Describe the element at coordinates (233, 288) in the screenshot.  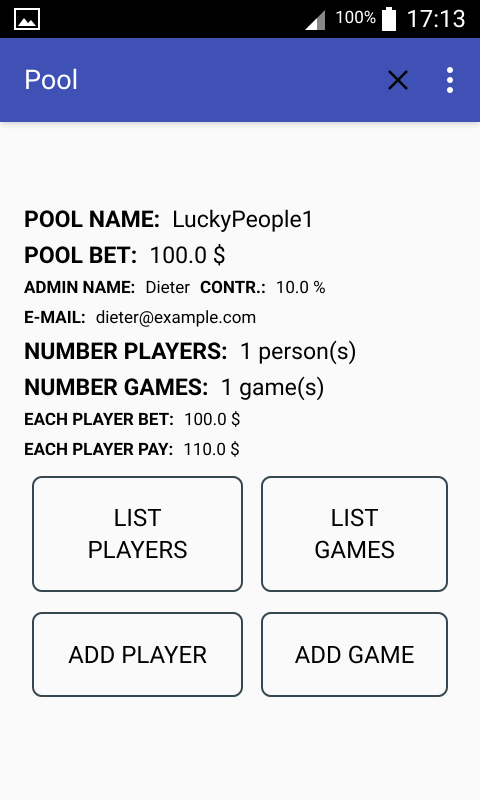
I see `info-label: CONTR.:` at that location.